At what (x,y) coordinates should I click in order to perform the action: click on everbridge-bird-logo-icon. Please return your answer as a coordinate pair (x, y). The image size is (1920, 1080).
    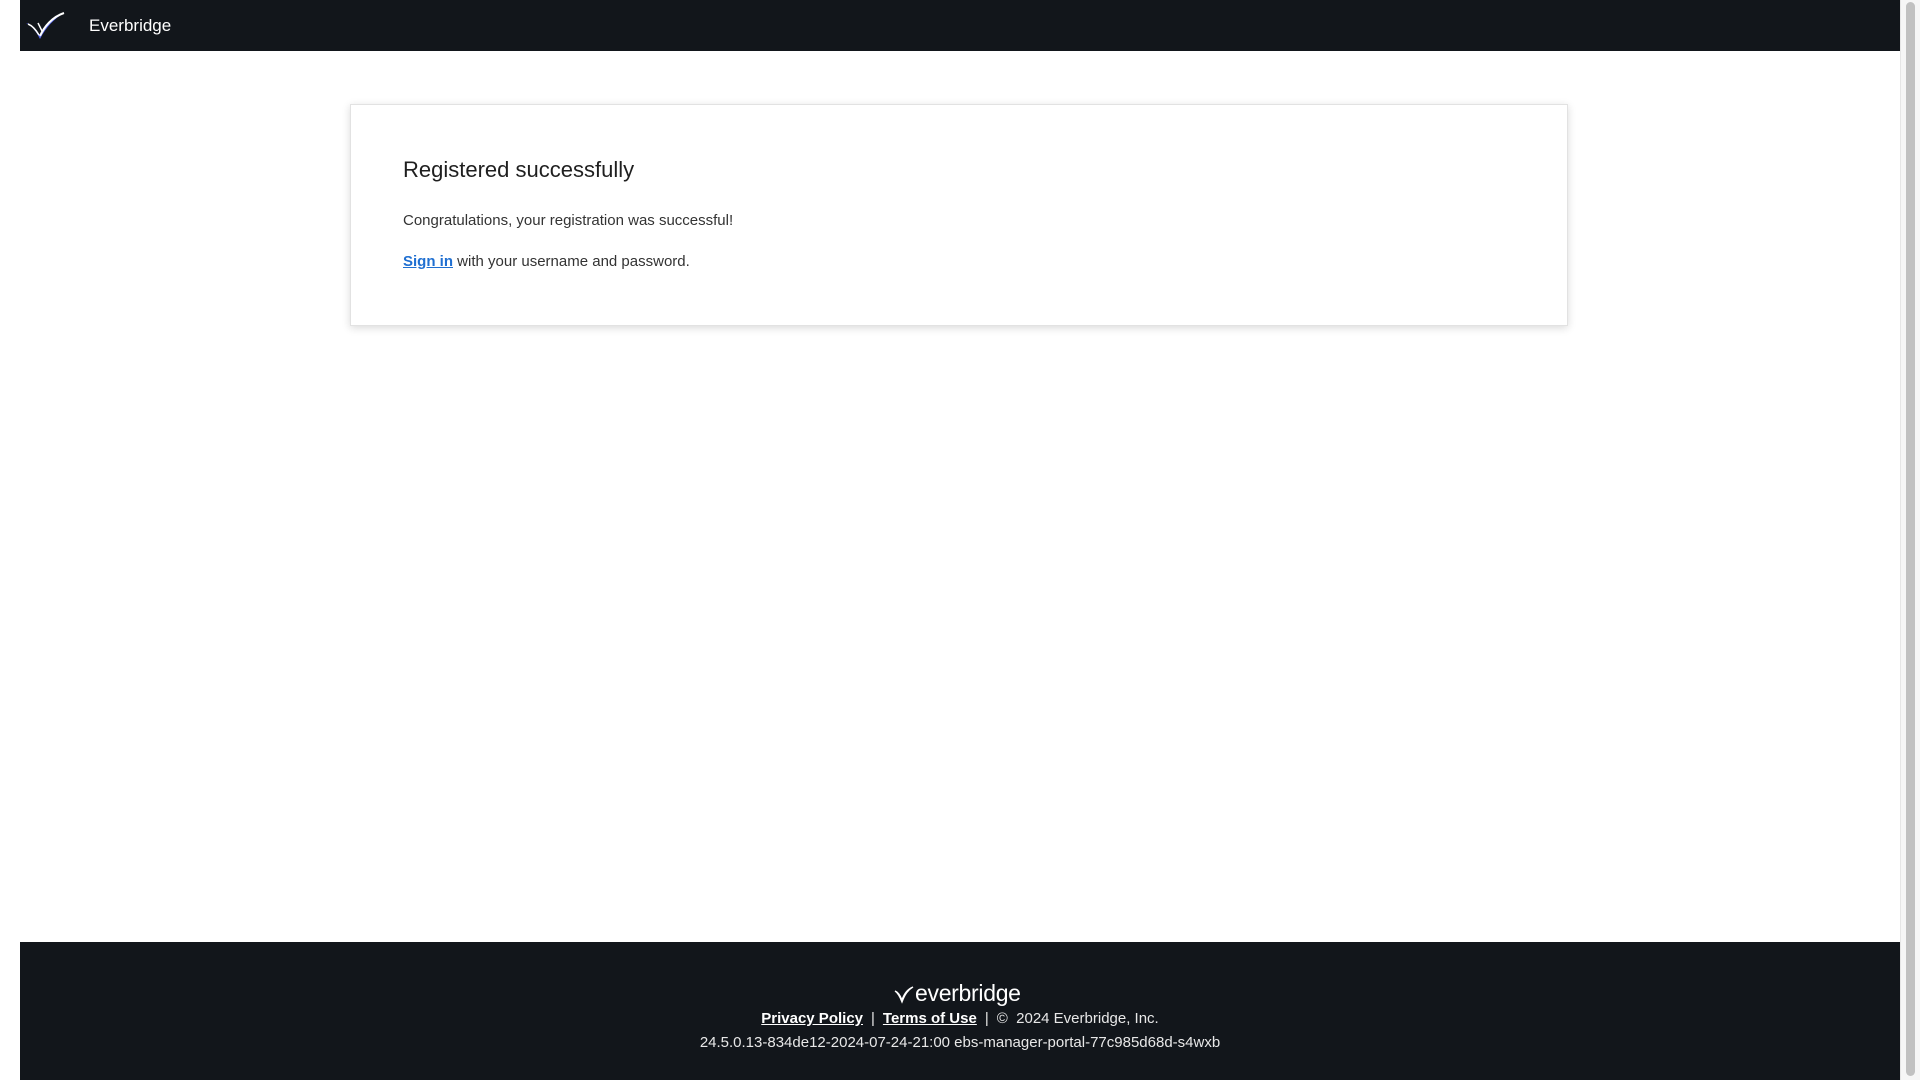
    Looking at the image, I should click on (45, 25).